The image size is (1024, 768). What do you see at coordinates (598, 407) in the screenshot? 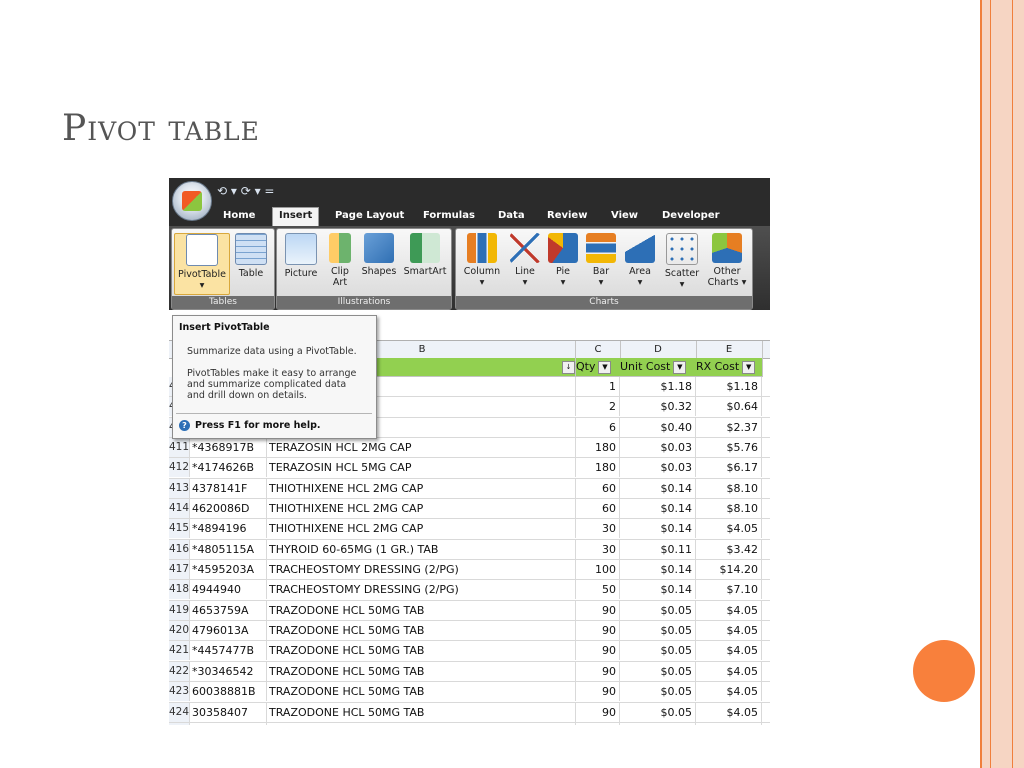
I see `qty-cell: 2` at bounding box center [598, 407].